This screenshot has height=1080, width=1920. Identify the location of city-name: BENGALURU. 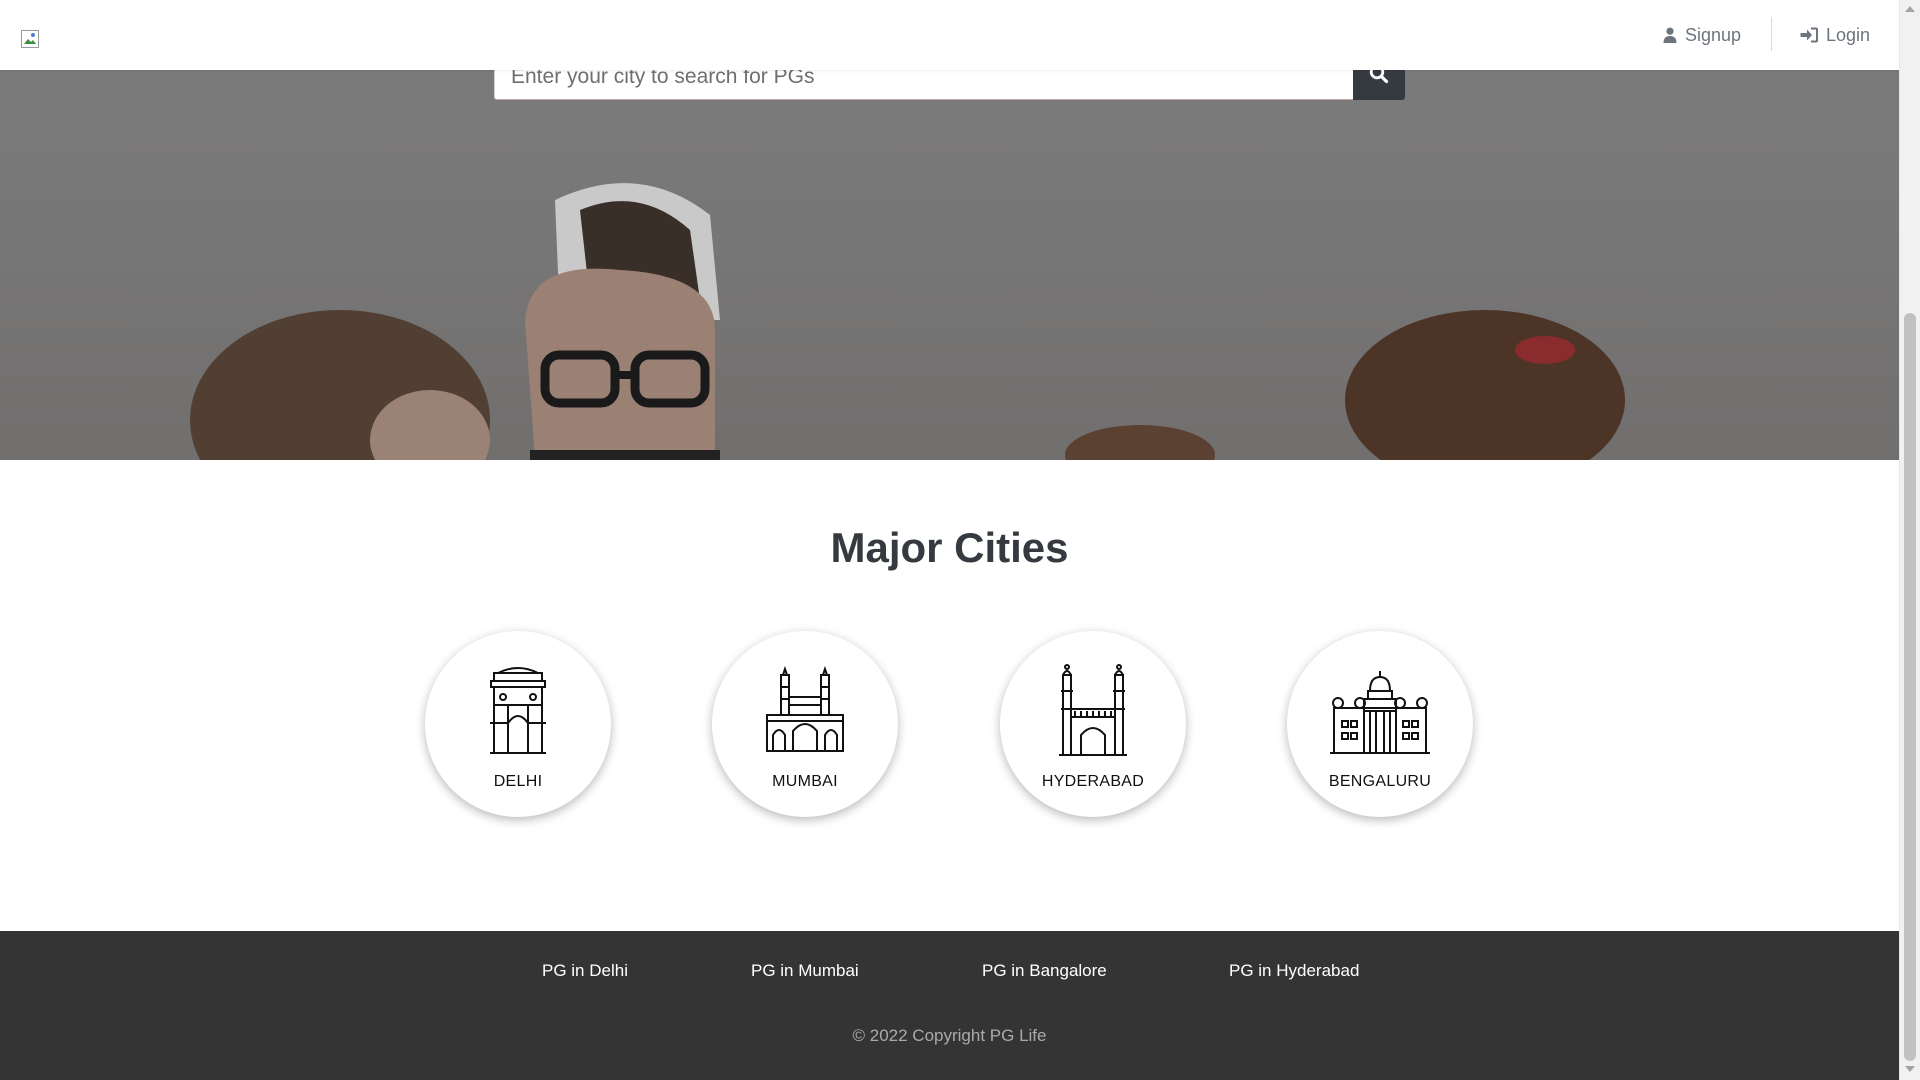
(1380, 781).